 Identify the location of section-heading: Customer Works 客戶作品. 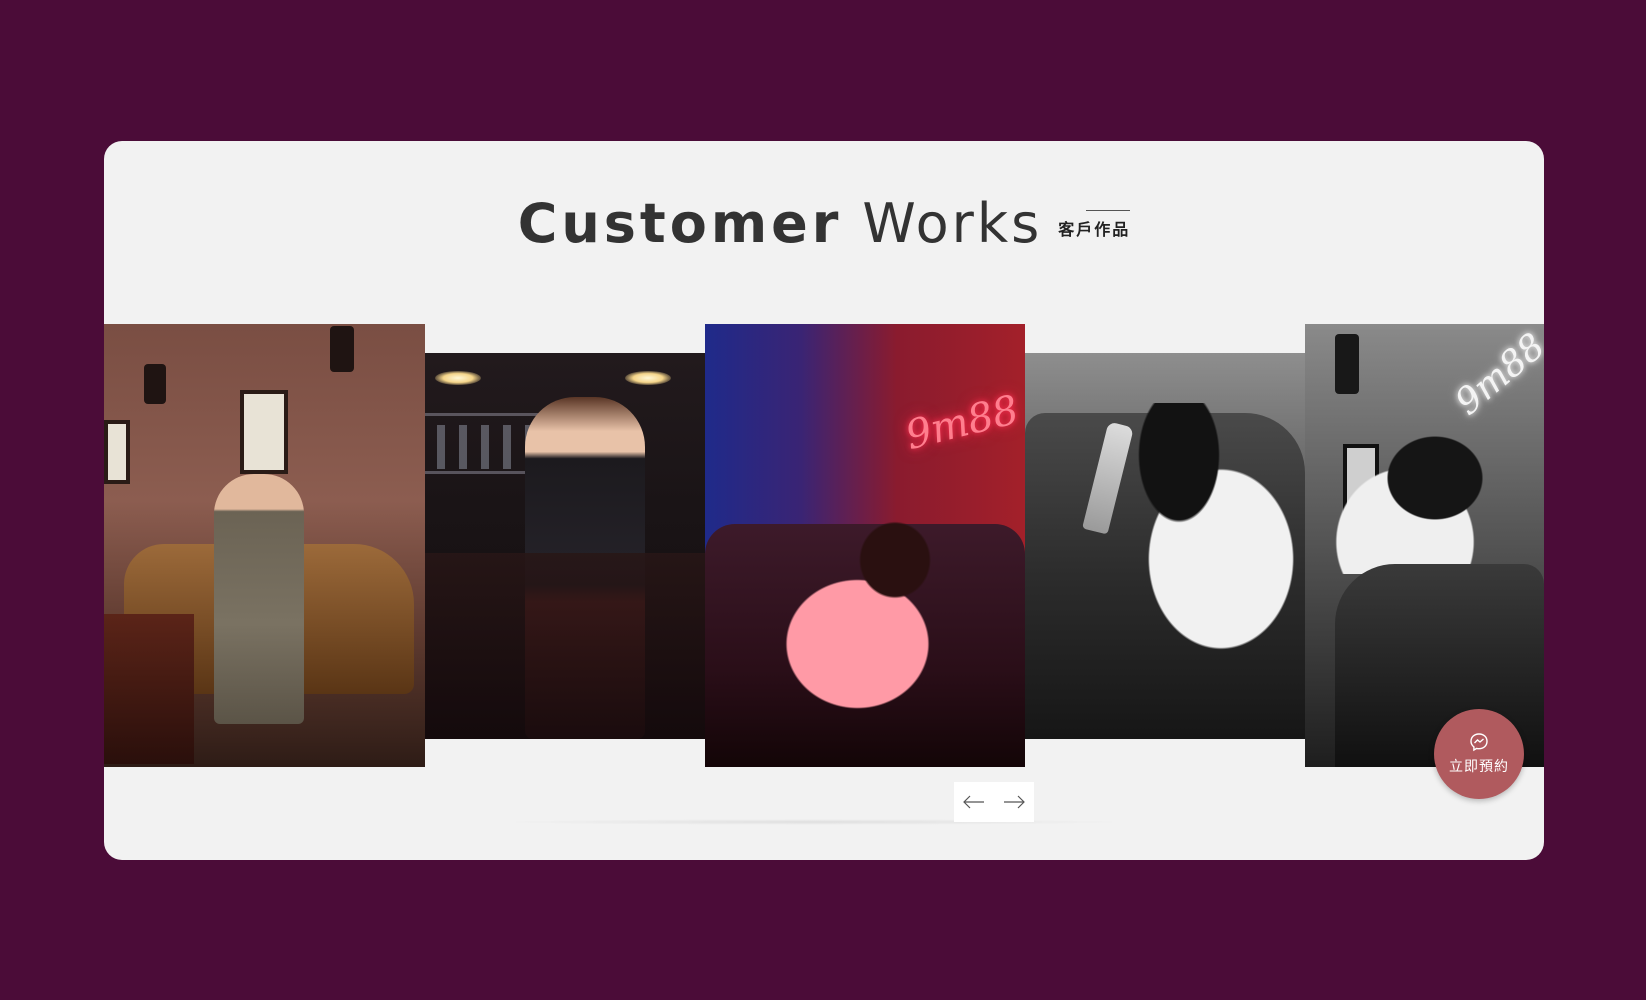
(824, 224).